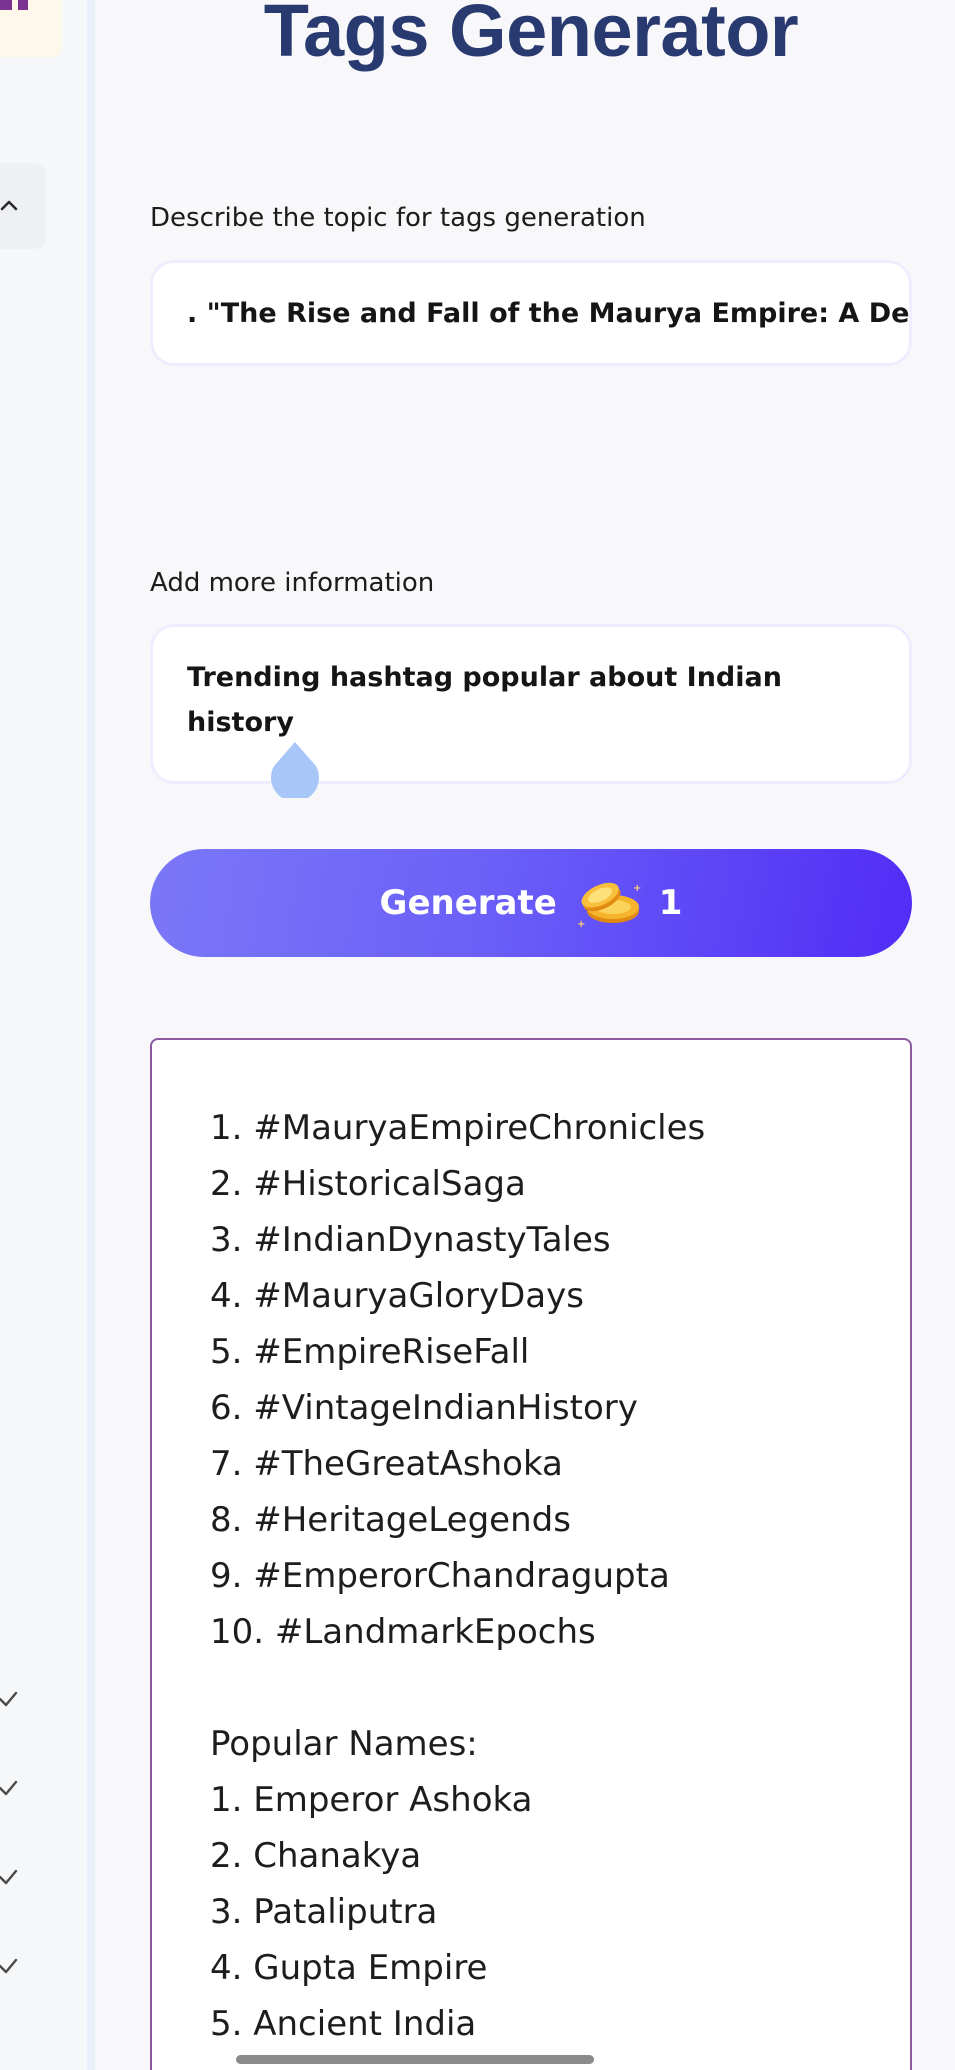  Describe the element at coordinates (397, 1296) in the screenshot. I see `hashtag-item: 4. #MauryaGloryDays` at that location.